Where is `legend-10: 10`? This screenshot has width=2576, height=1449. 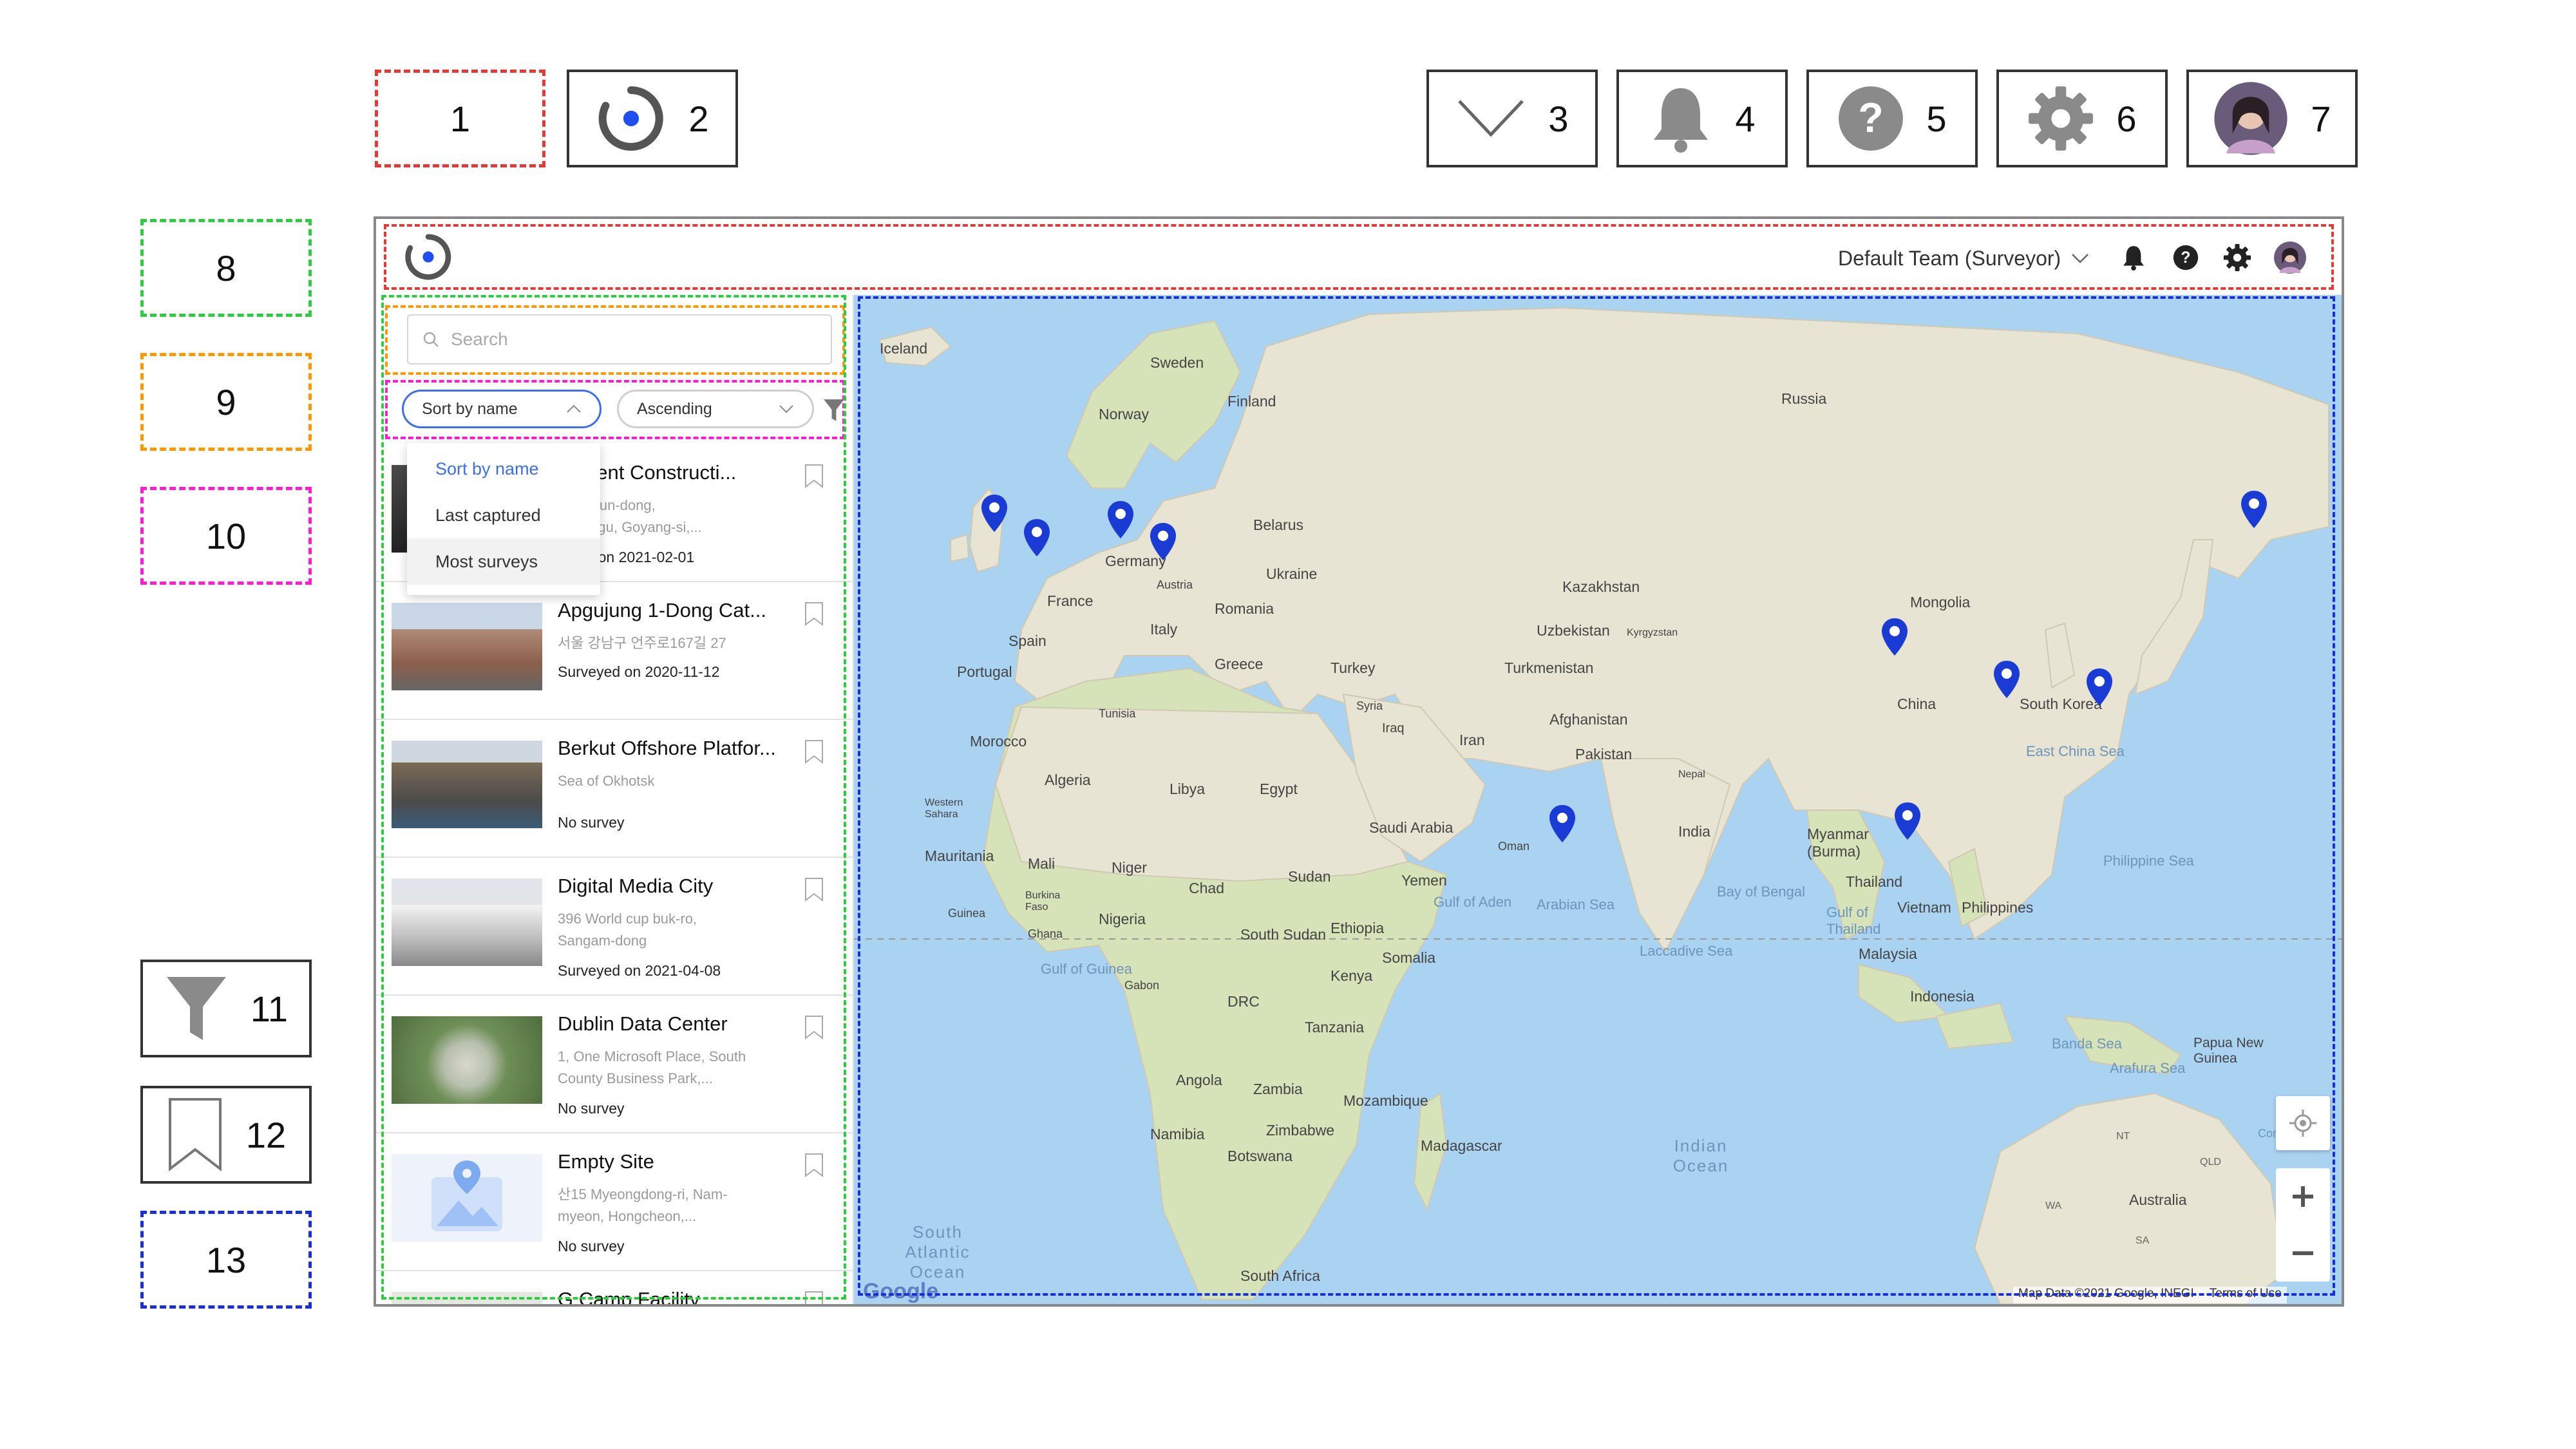
legend-10: 10 is located at coordinates (226, 536).